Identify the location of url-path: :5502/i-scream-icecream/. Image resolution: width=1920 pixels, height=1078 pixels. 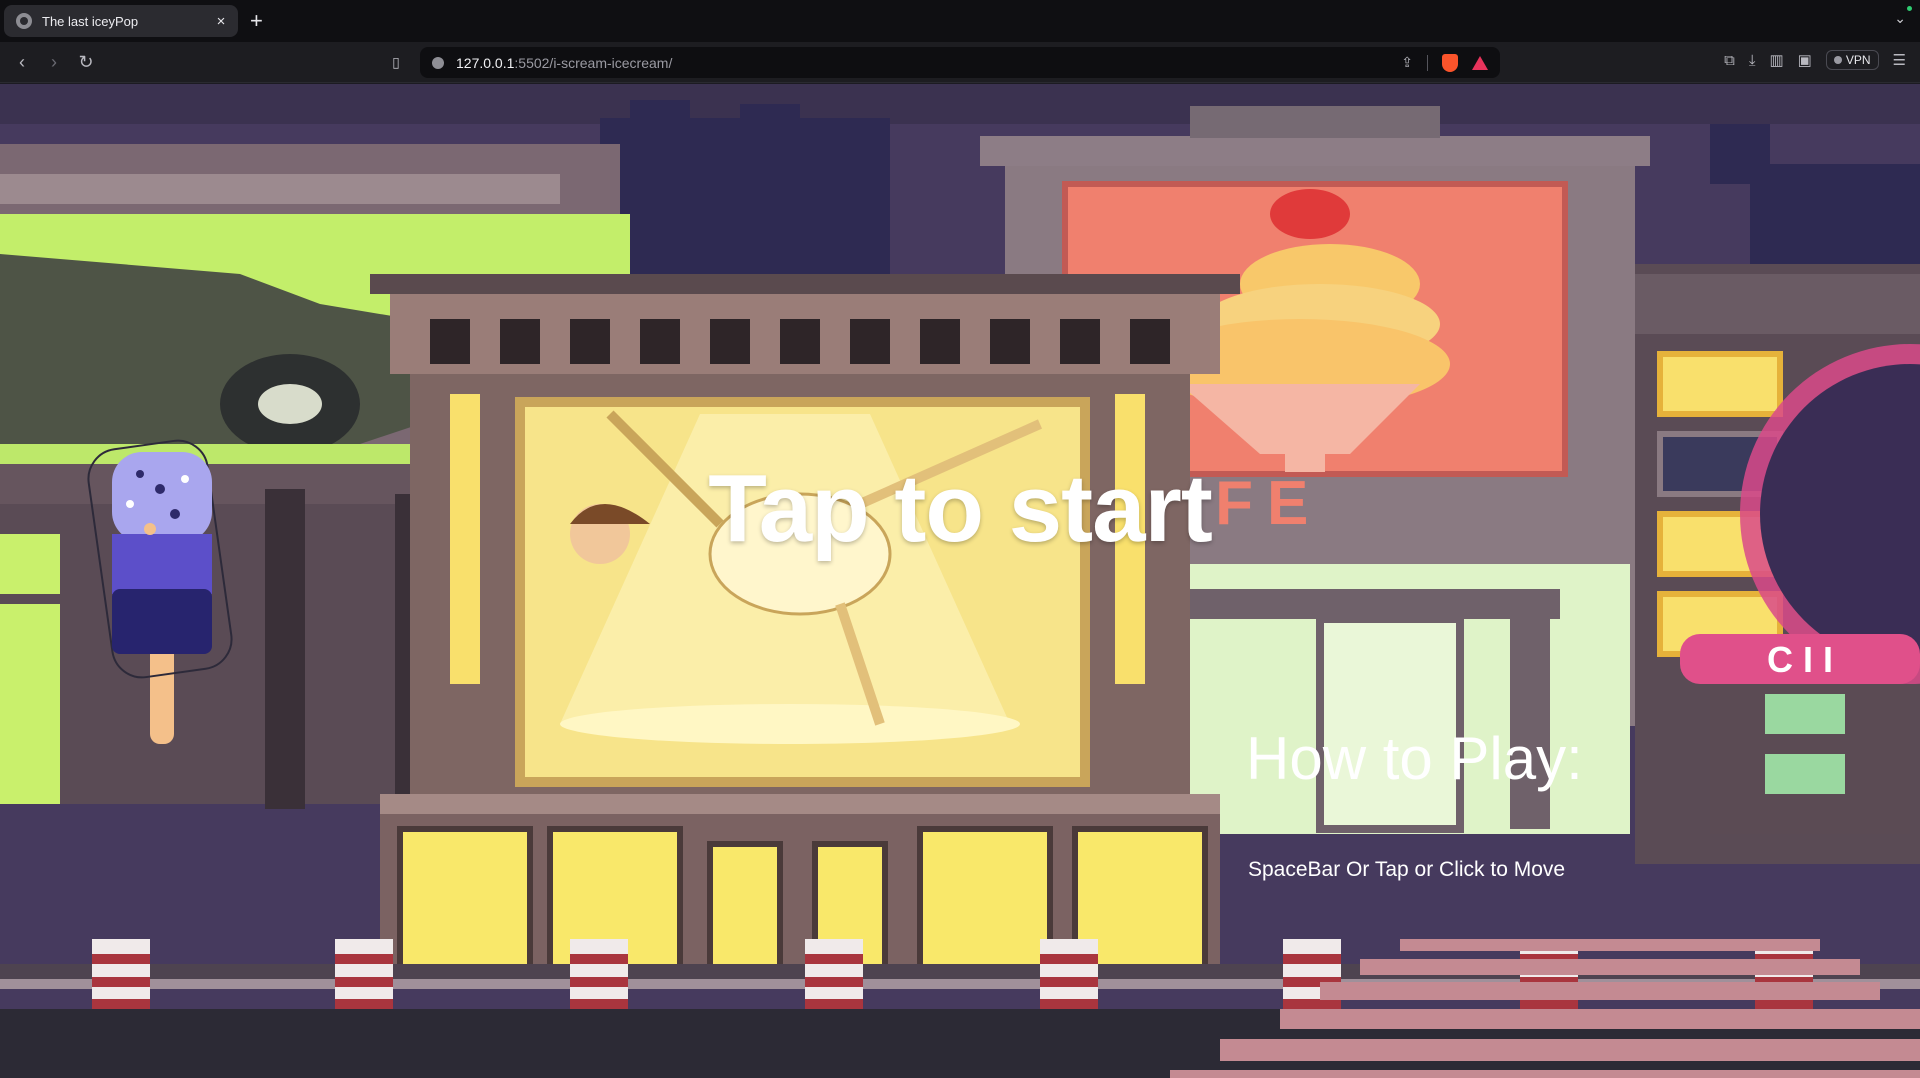
(593, 62).